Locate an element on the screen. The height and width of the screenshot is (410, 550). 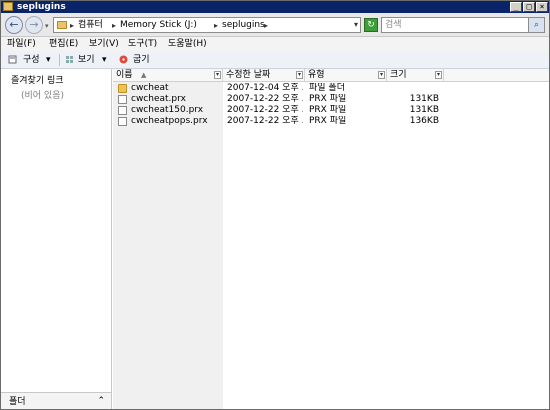
minimize-button: _ is located at coordinates (516, 7).